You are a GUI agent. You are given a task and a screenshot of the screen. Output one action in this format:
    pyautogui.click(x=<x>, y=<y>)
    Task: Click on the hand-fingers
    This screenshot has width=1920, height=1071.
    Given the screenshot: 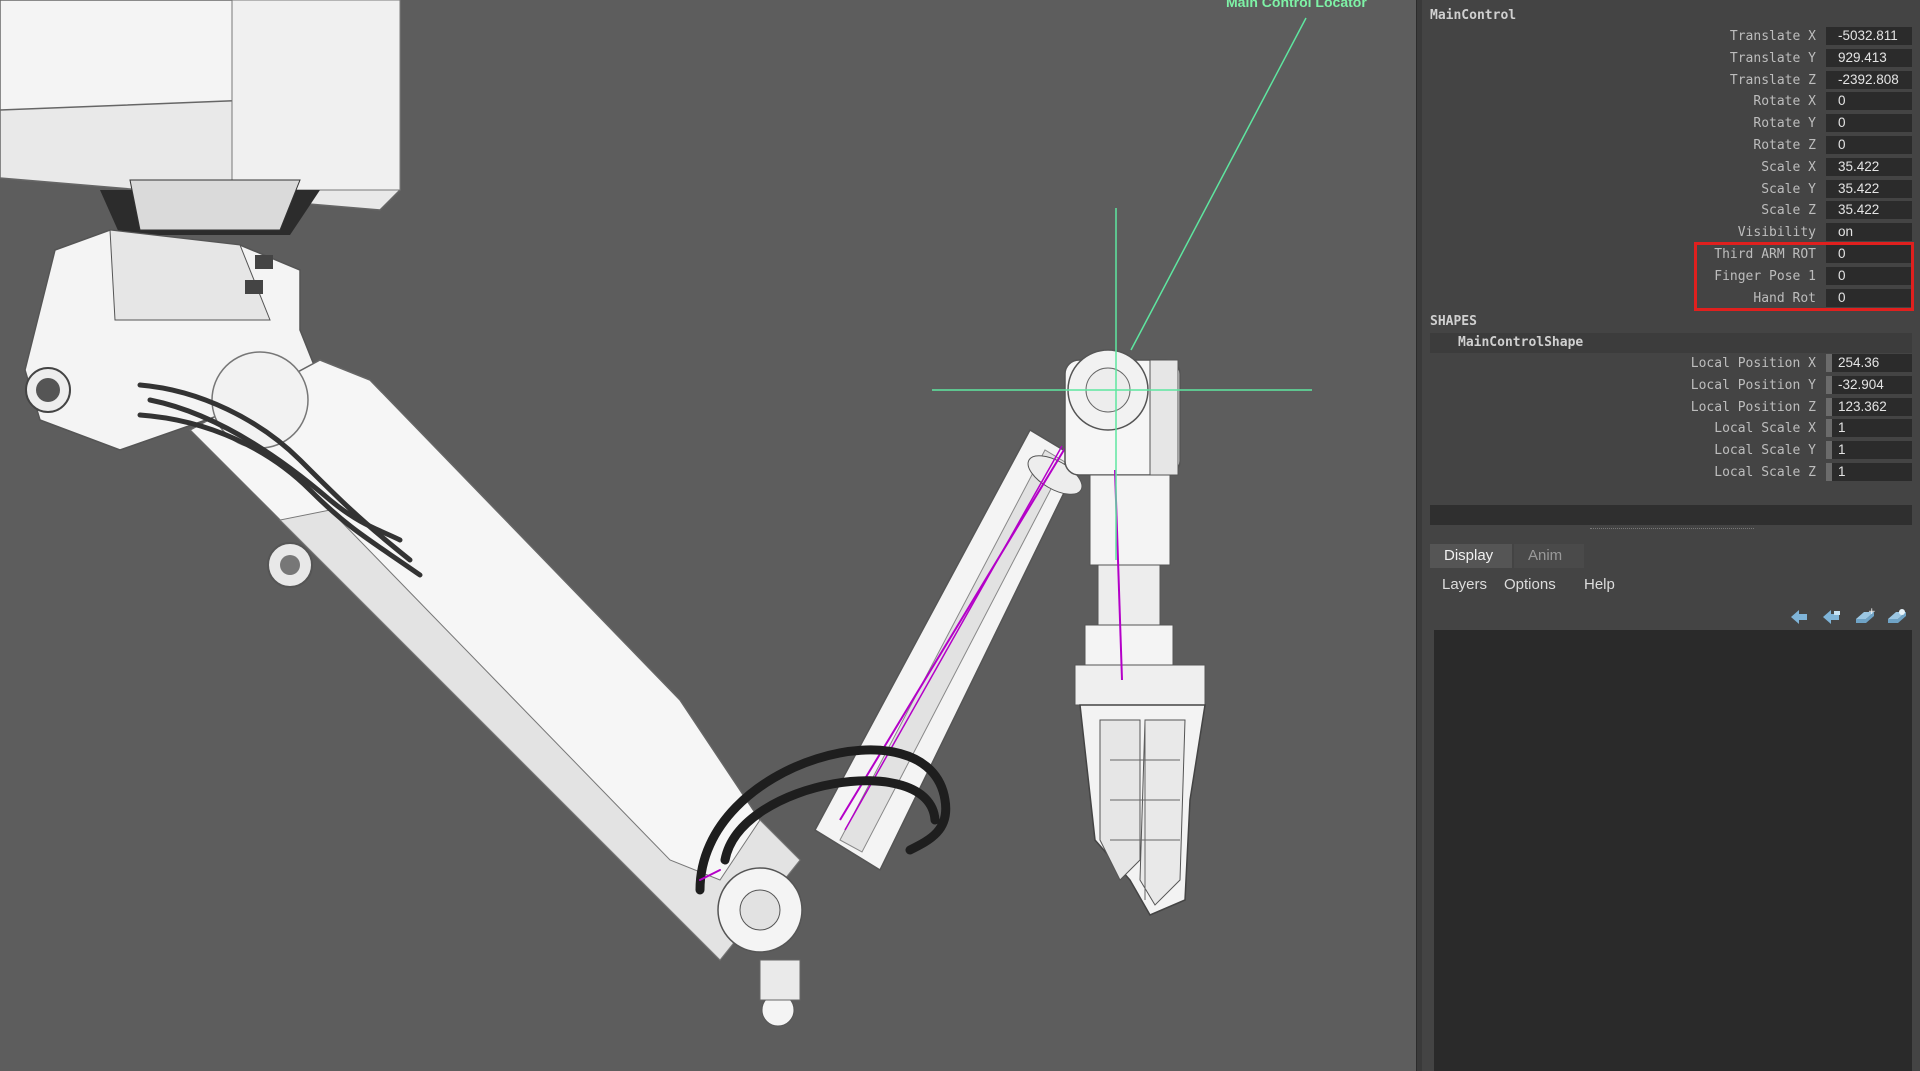 What is the action you would take?
    pyautogui.click(x=1142, y=810)
    